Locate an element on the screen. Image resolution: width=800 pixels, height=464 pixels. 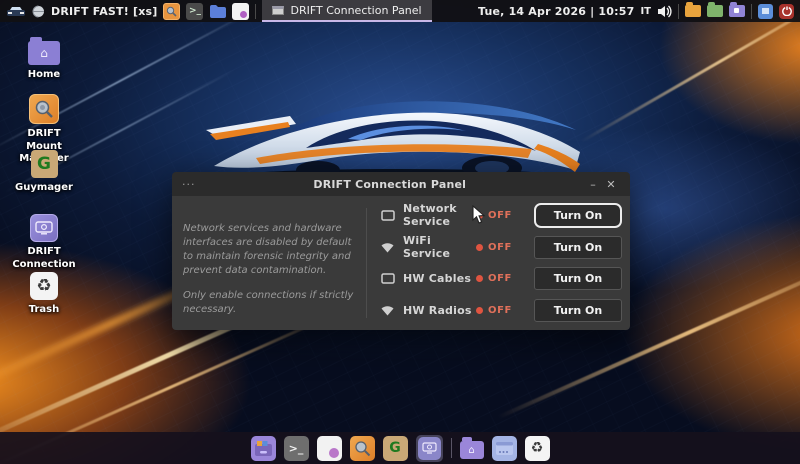
row-network-service: Network Service OFF Turn On is located at coordinates (501, 215).